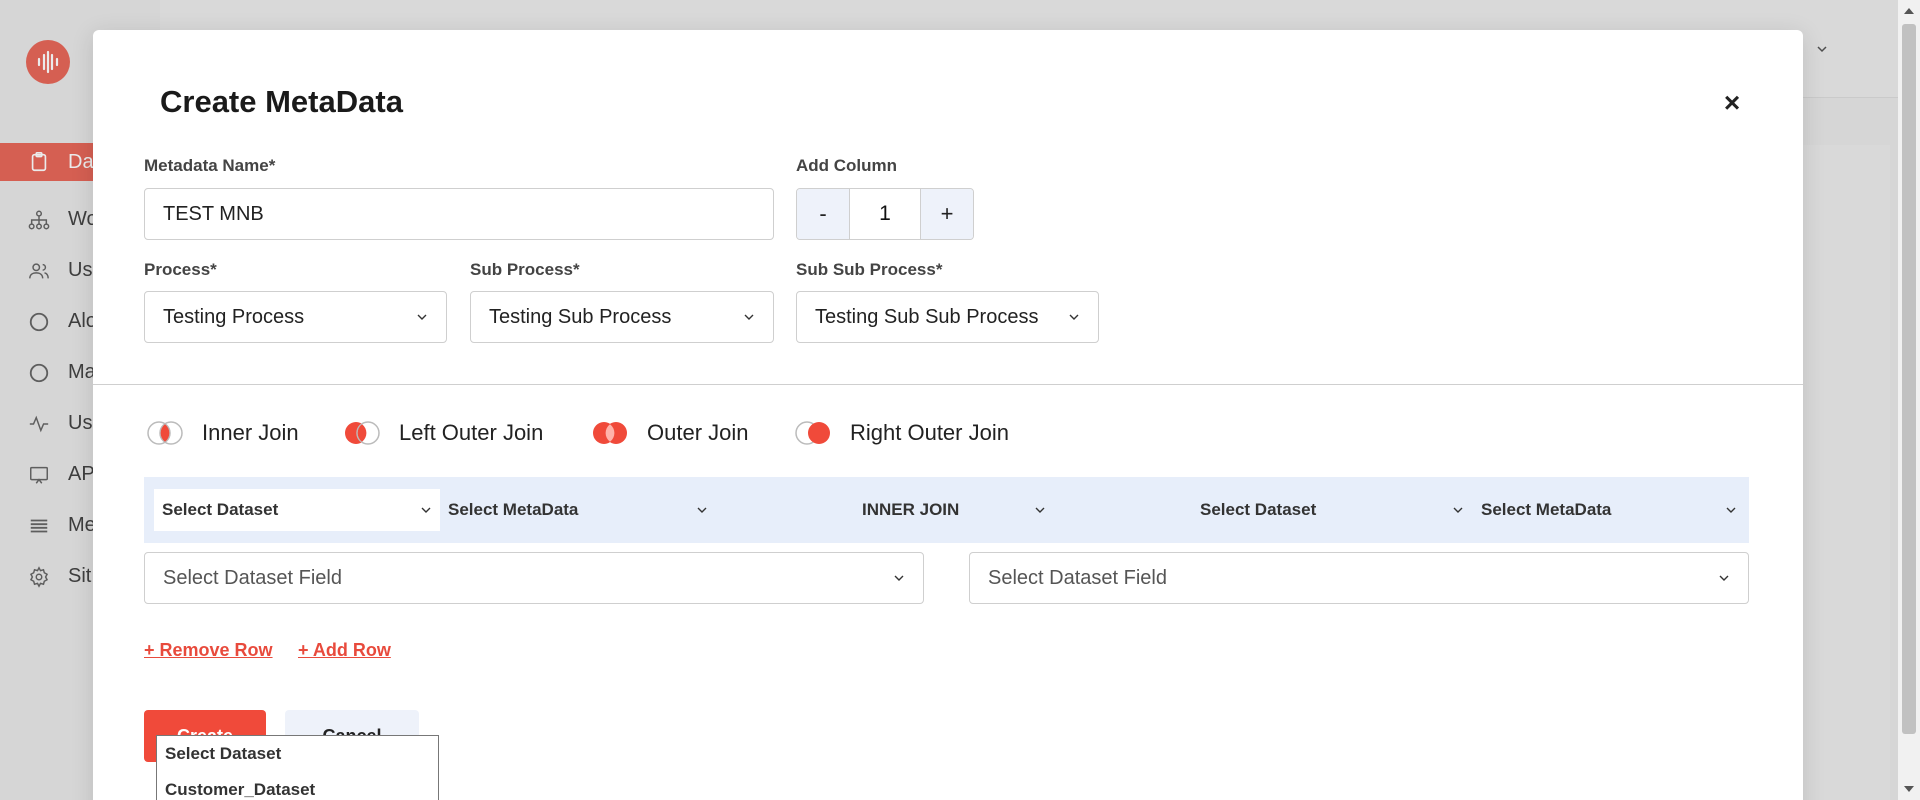  Describe the element at coordinates (948, 384) in the screenshot. I see `section-divider` at that location.